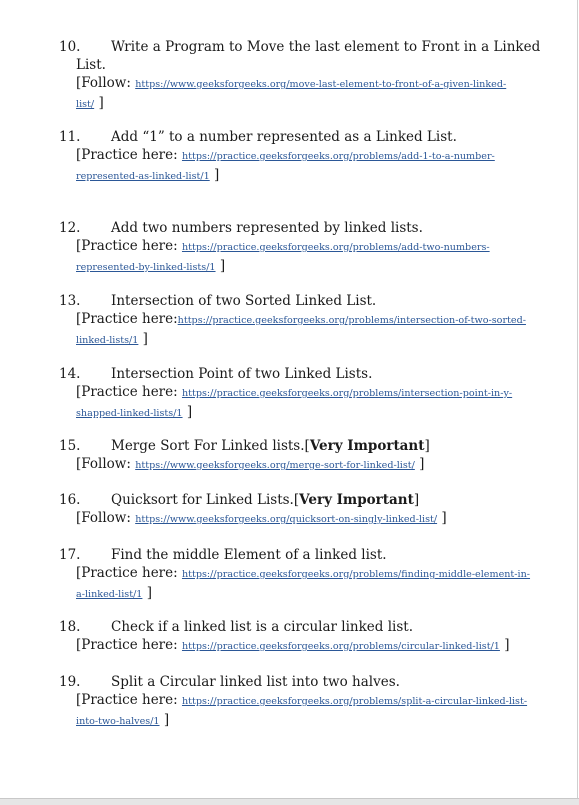 This screenshot has width=579, height=805. I want to click on item-number: 16., so click(70, 500).